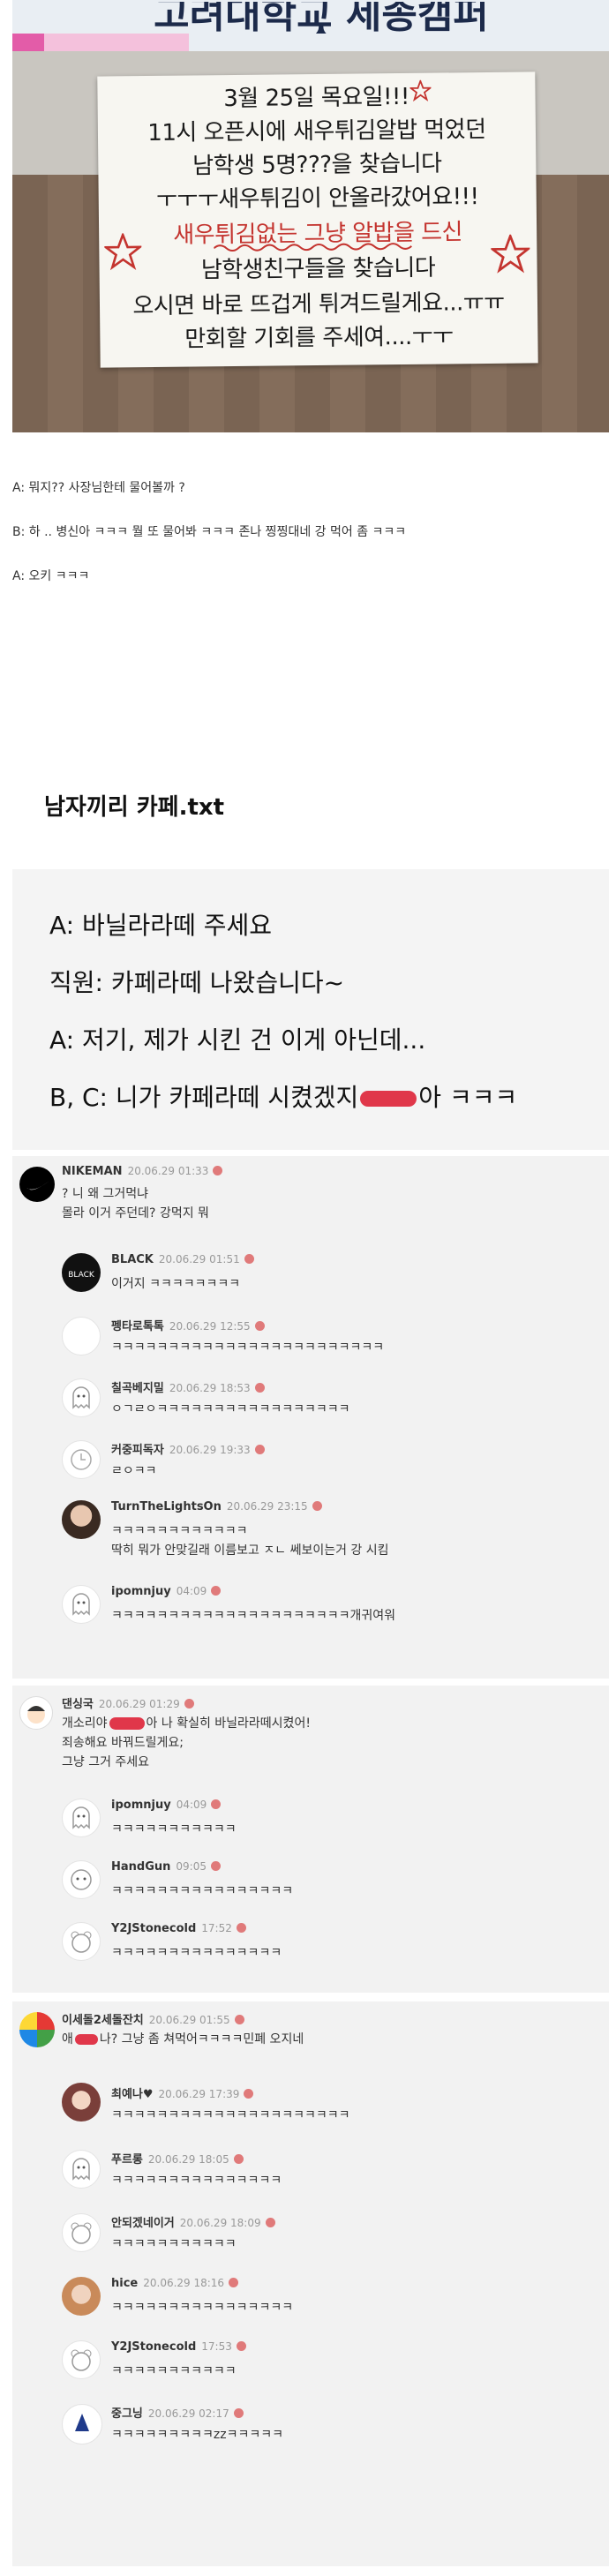  What do you see at coordinates (184, 2283) in the screenshot?
I see `comment-date: 20.06.29 18:16` at bounding box center [184, 2283].